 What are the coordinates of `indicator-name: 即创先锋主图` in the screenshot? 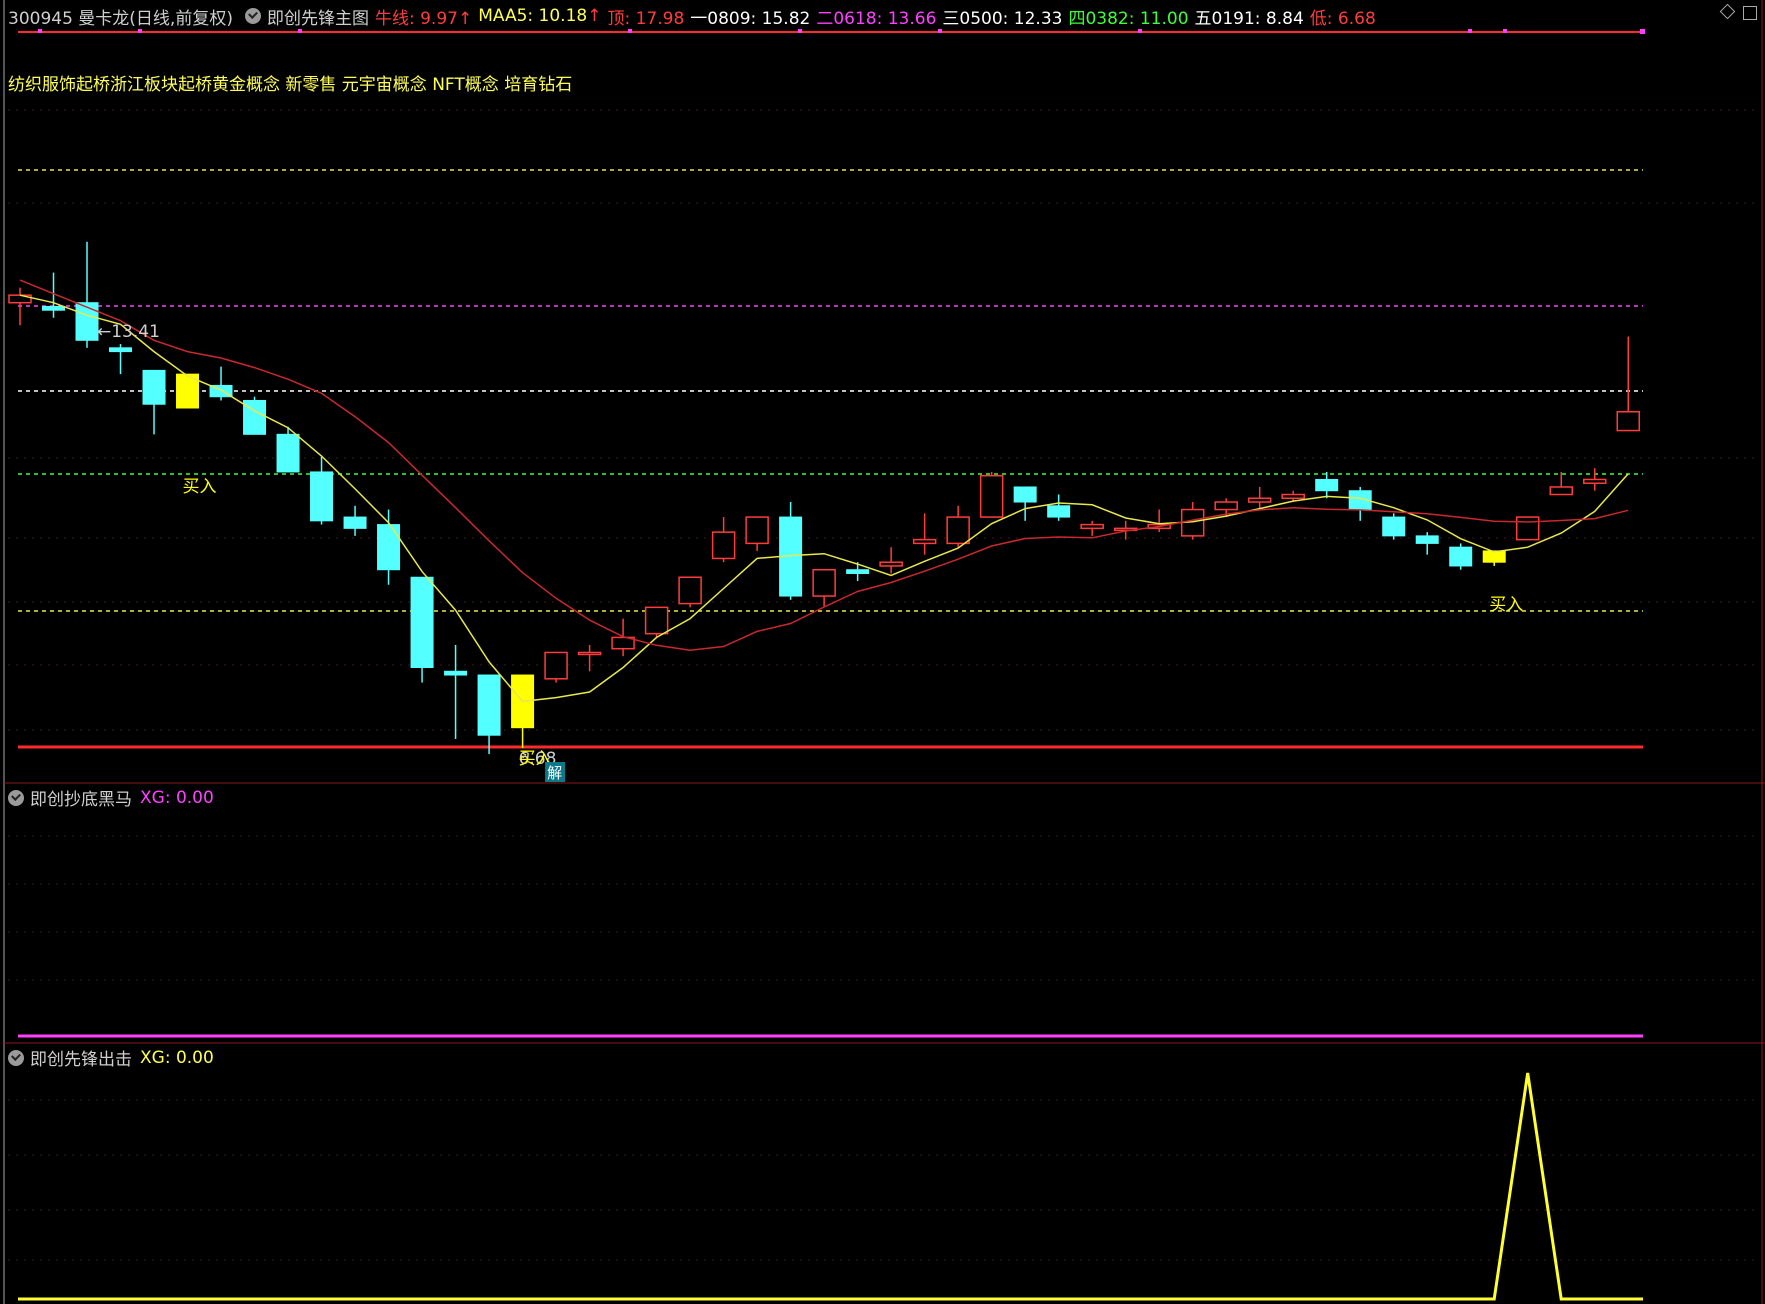 It's located at (318, 16).